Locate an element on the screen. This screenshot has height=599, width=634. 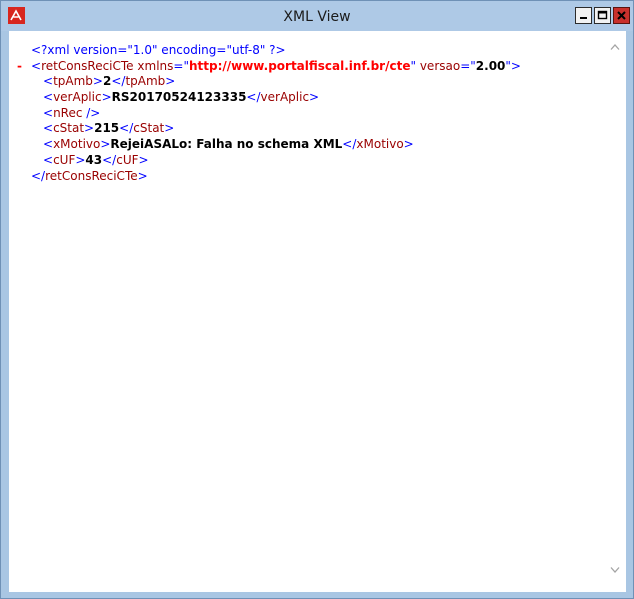
minimize-icon is located at coordinates (583, 18).